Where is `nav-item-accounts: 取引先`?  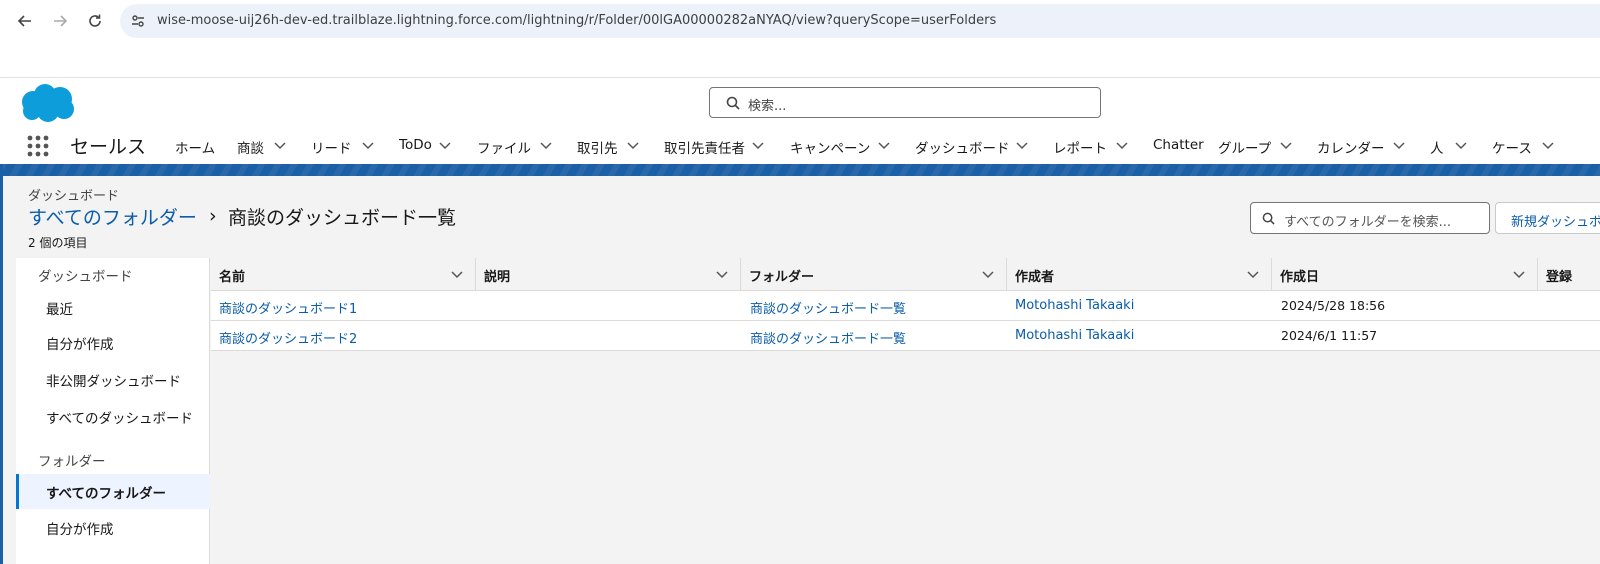
nav-item-accounts: 取引先 is located at coordinates (597, 147).